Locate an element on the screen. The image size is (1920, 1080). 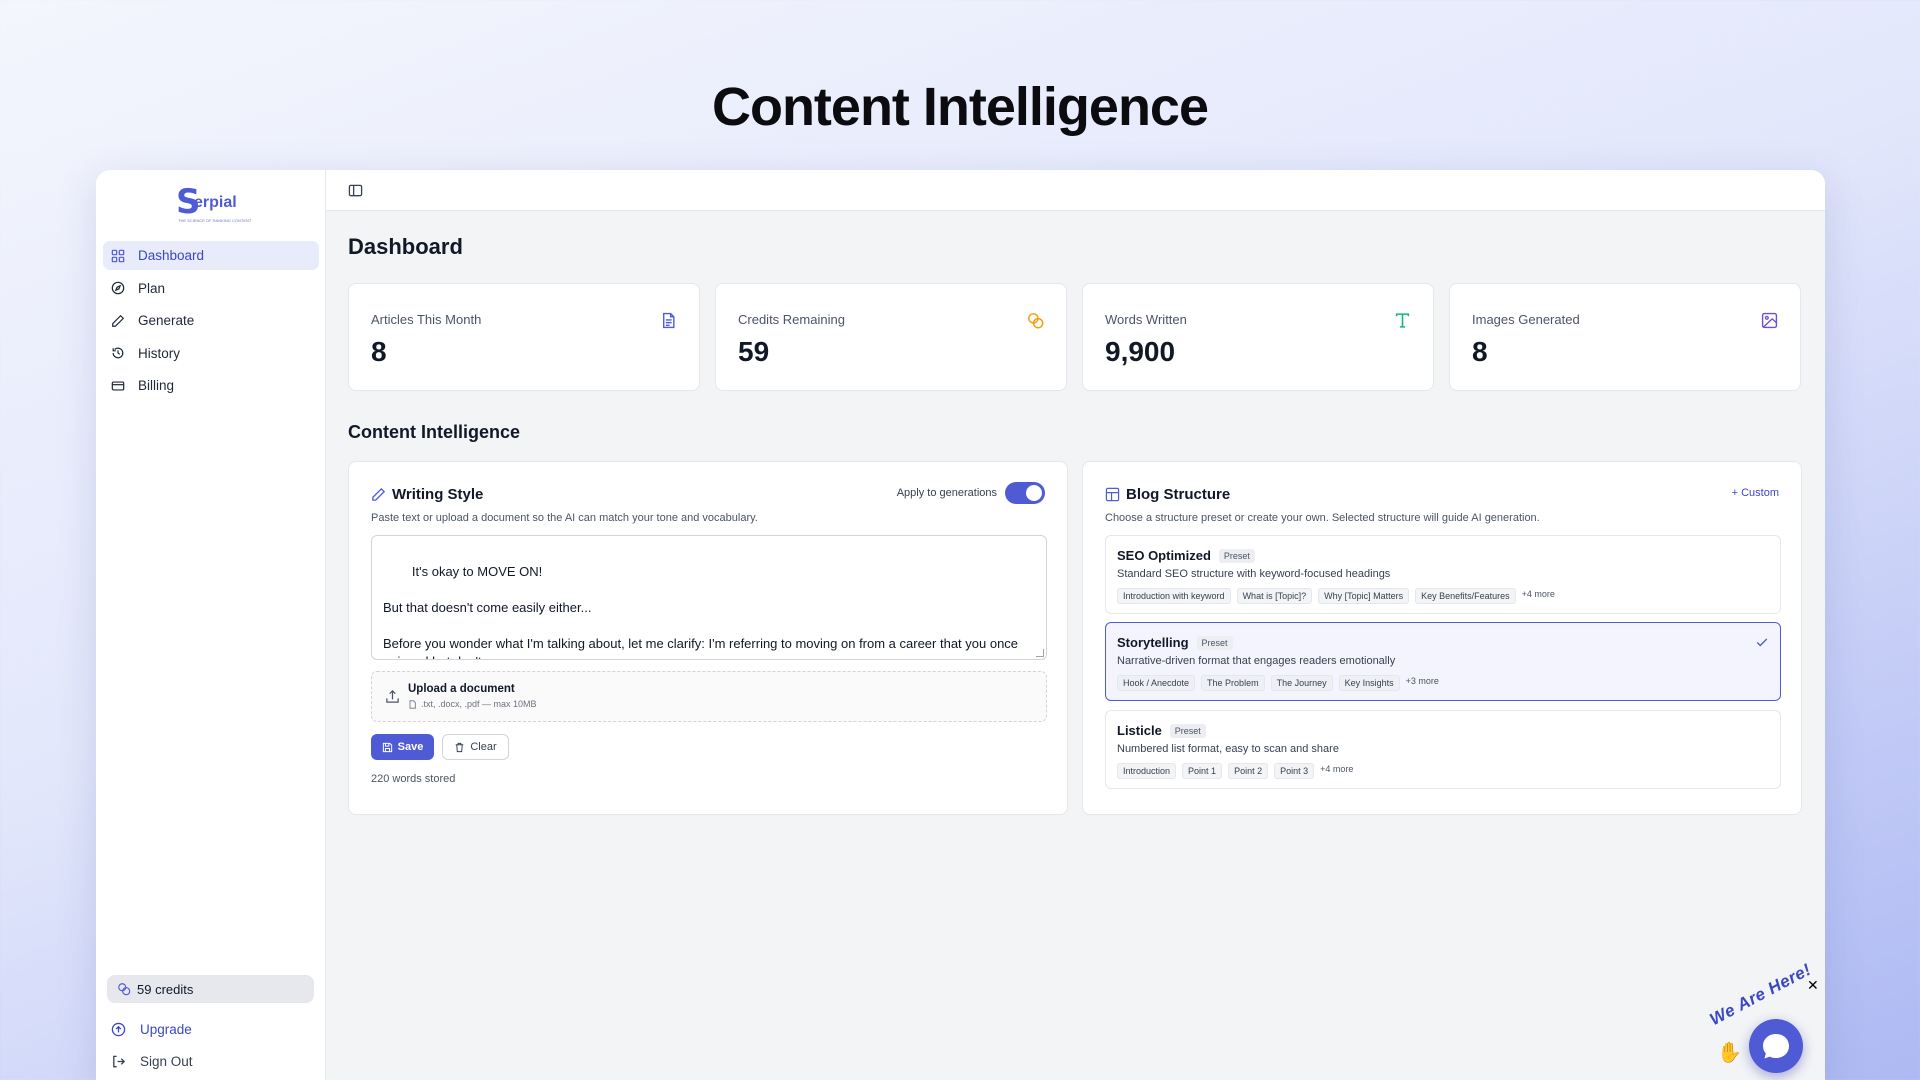
structure-name: Listicle Preset is located at coordinates (1161, 730).